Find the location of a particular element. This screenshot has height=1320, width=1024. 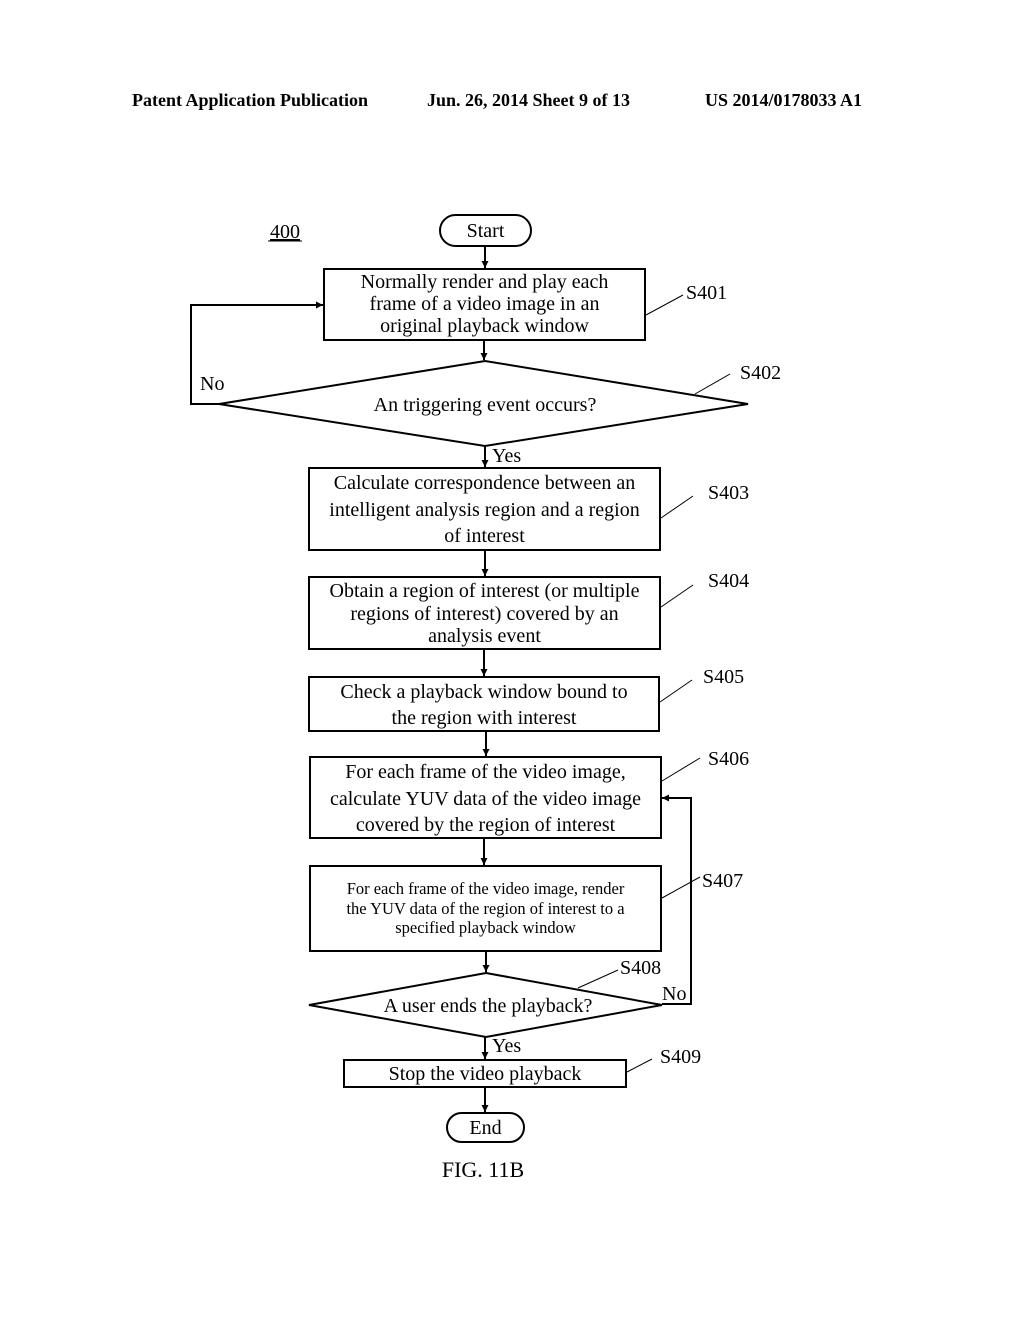

s402-no-label: No is located at coordinates (212, 384).